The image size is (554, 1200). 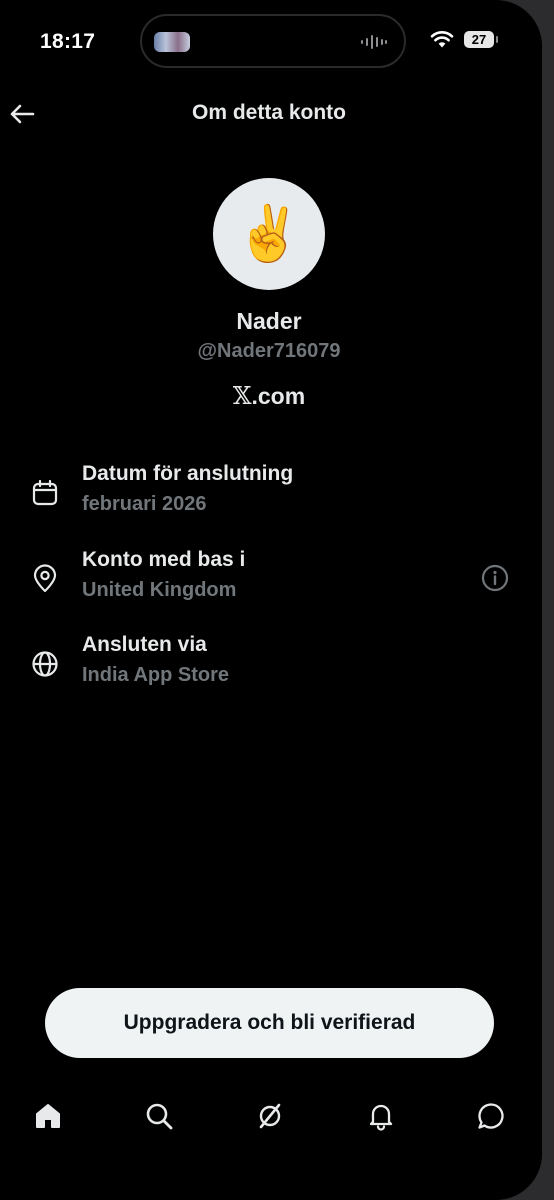 I want to click on username-handle: @Nader716079, so click(x=269, y=351).